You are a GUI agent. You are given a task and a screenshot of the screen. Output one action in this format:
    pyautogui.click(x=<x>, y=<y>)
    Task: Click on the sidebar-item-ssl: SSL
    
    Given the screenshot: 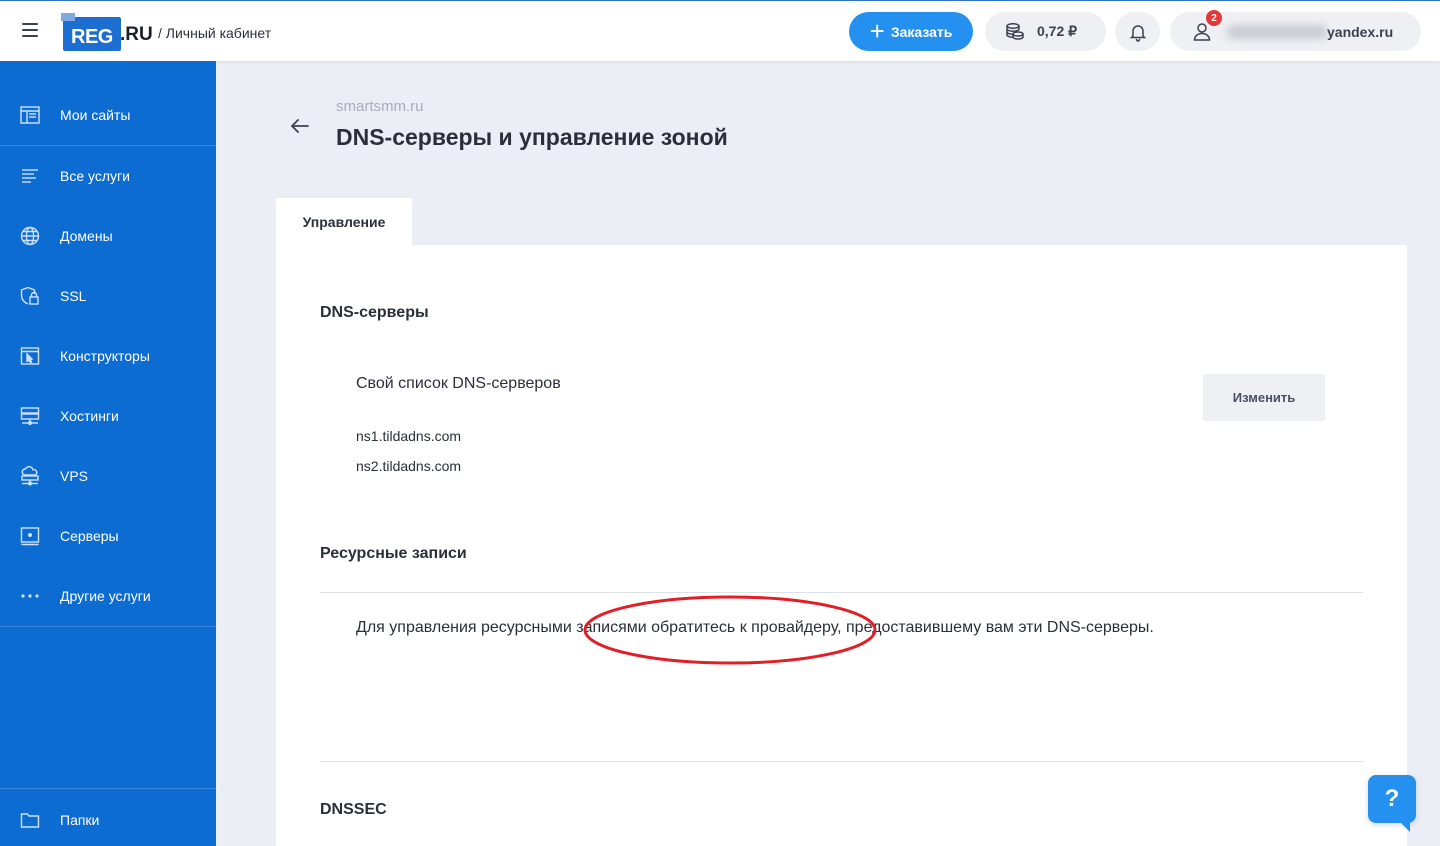 What is the action you would take?
    pyautogui.click(x=108, y=296)
    